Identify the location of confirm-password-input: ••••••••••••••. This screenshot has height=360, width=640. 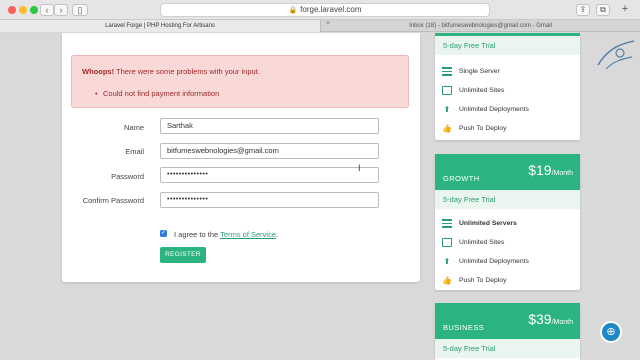
(269, 200).